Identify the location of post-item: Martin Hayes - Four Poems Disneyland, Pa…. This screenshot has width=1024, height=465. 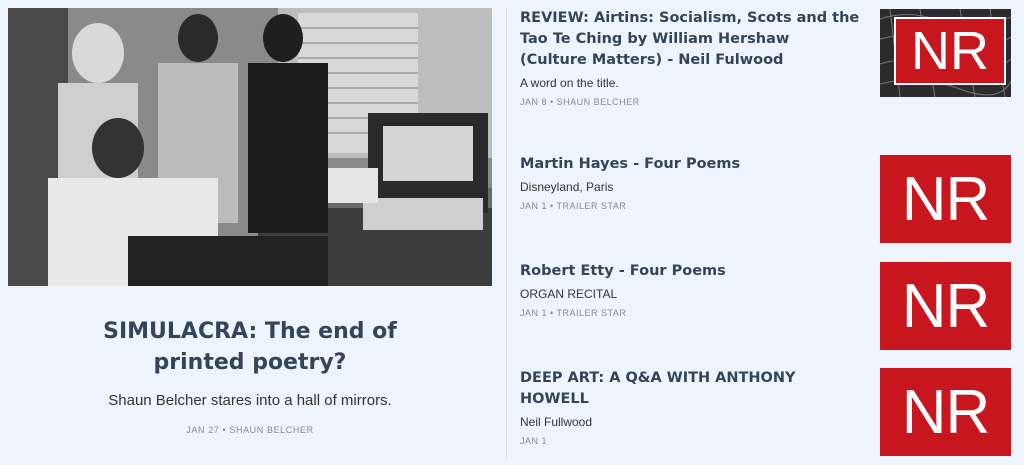
(770, 198).